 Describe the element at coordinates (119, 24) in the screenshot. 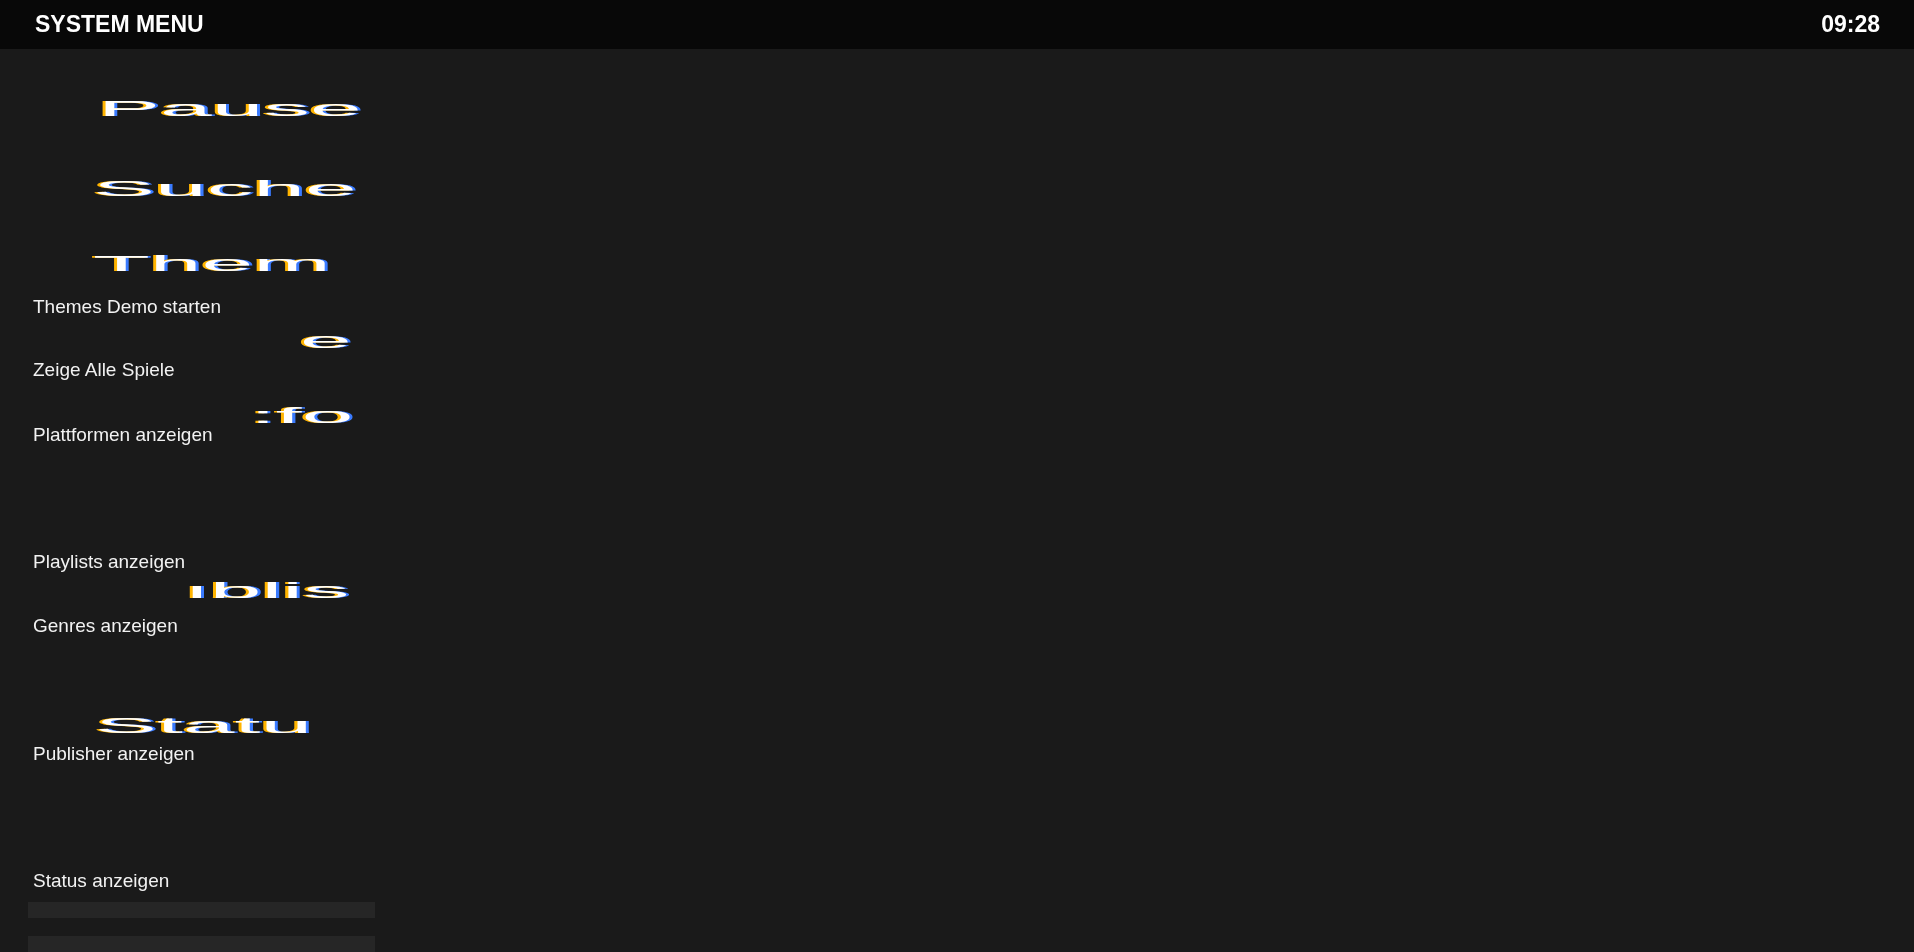

I see `menu-title: SYSTEM MENU` at that location.